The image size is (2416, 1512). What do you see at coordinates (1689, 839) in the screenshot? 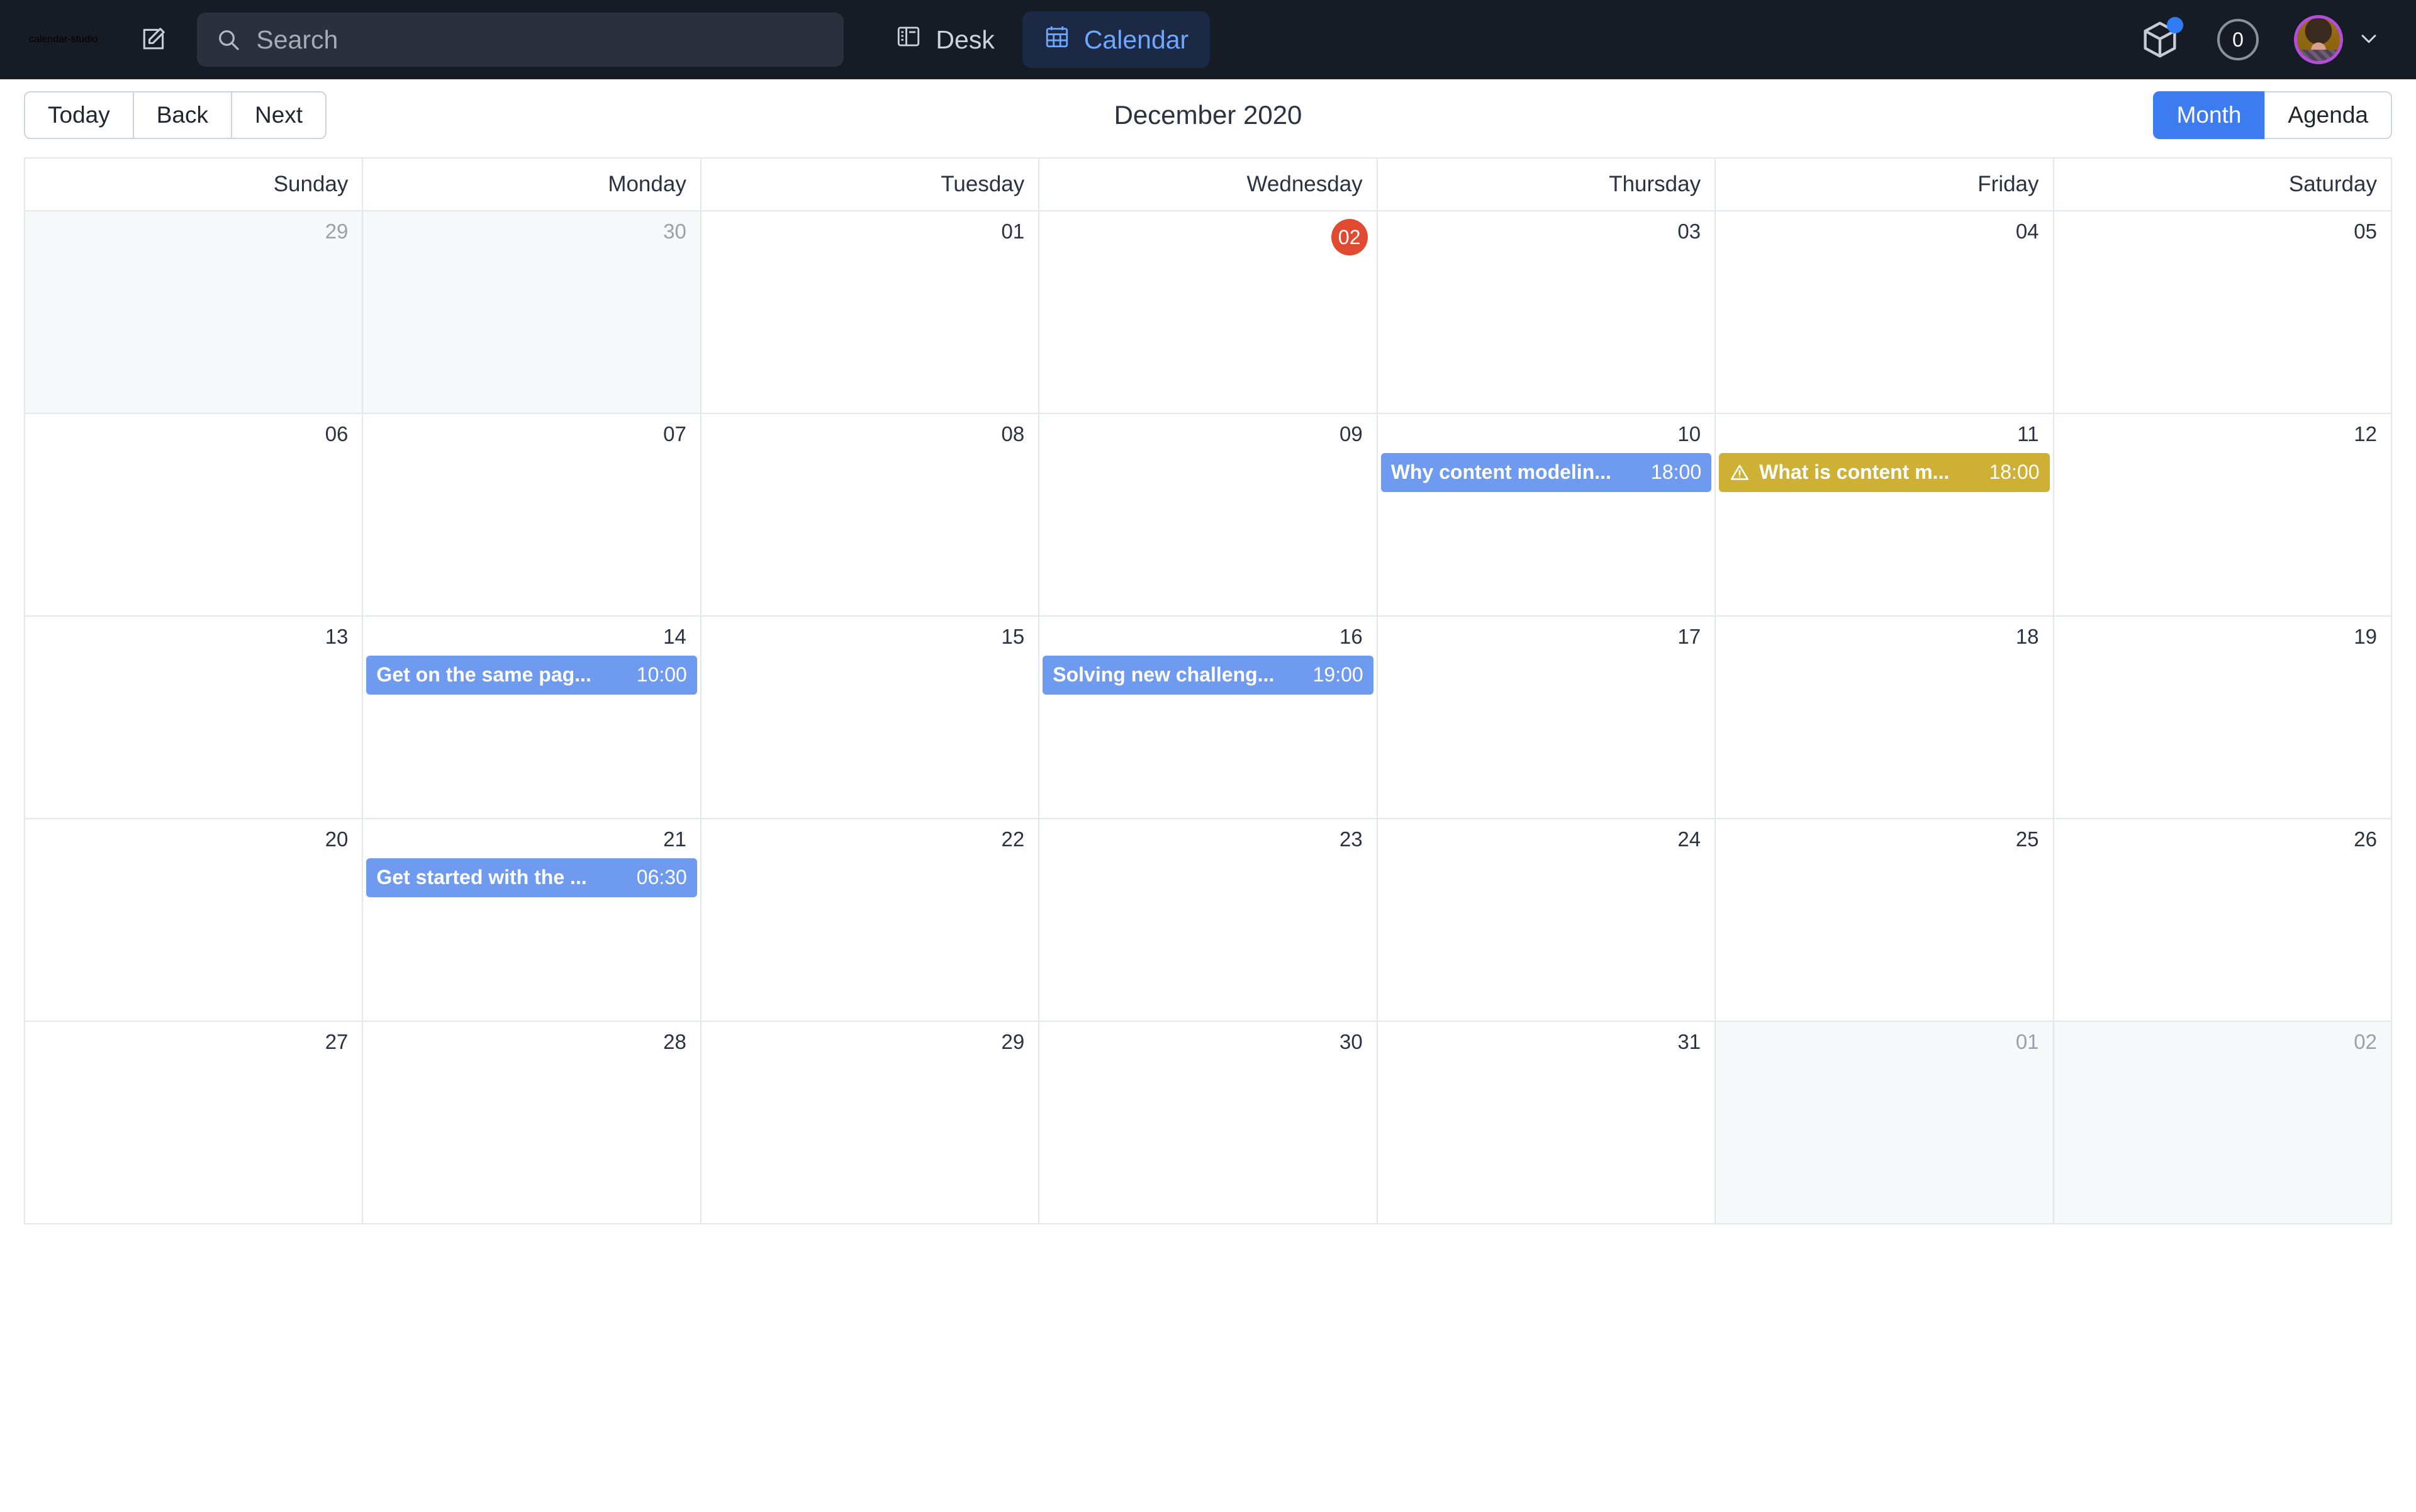
I see `day-number: 24` at bounding box center [1689, 839].